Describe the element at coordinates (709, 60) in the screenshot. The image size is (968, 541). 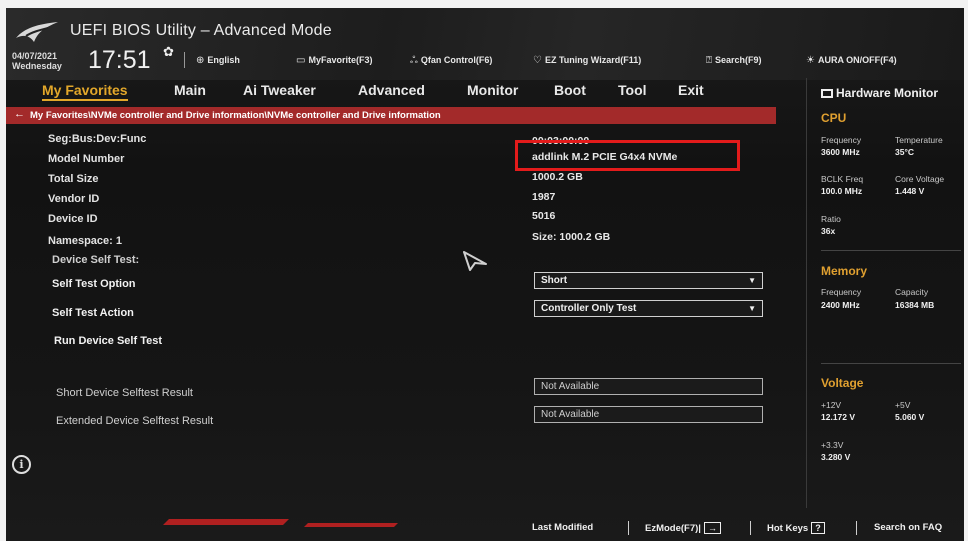
I see `help-icon: ⍰` at that location.